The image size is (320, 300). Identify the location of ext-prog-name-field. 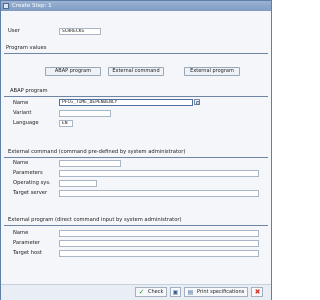
(159, 233).